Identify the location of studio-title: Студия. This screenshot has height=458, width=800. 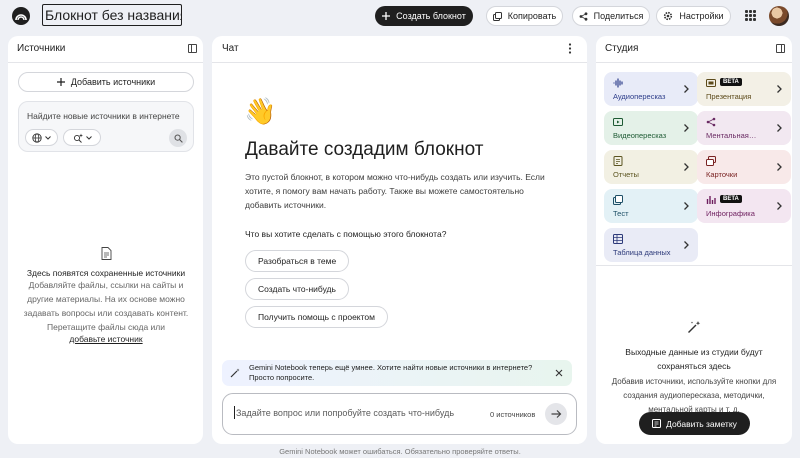
(622, 48).